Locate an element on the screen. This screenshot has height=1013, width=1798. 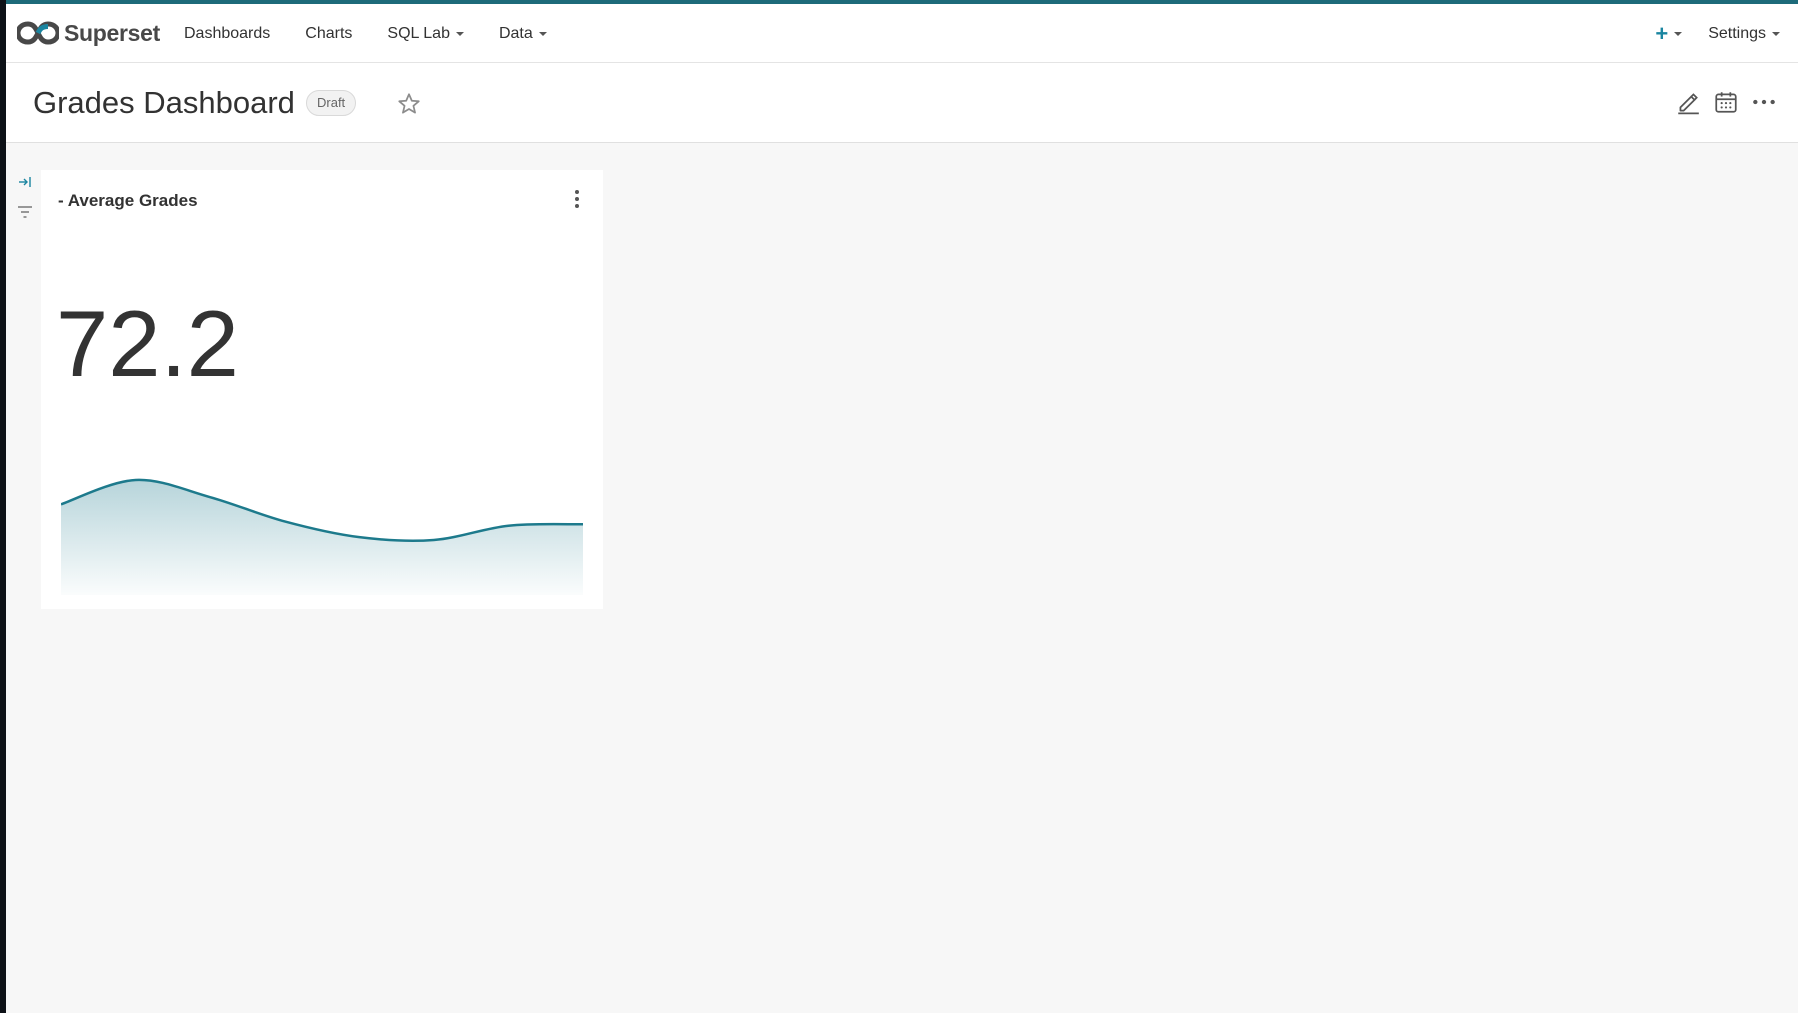
brand-logo: Superset is located at coordinates (88, 33).